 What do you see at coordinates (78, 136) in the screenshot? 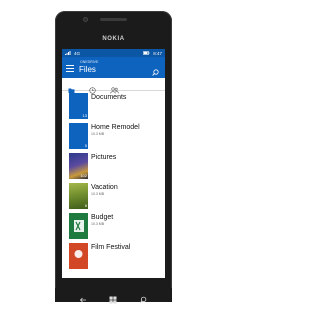
I see `folder-thumbnail: 5` at bounding box center [78, 136].